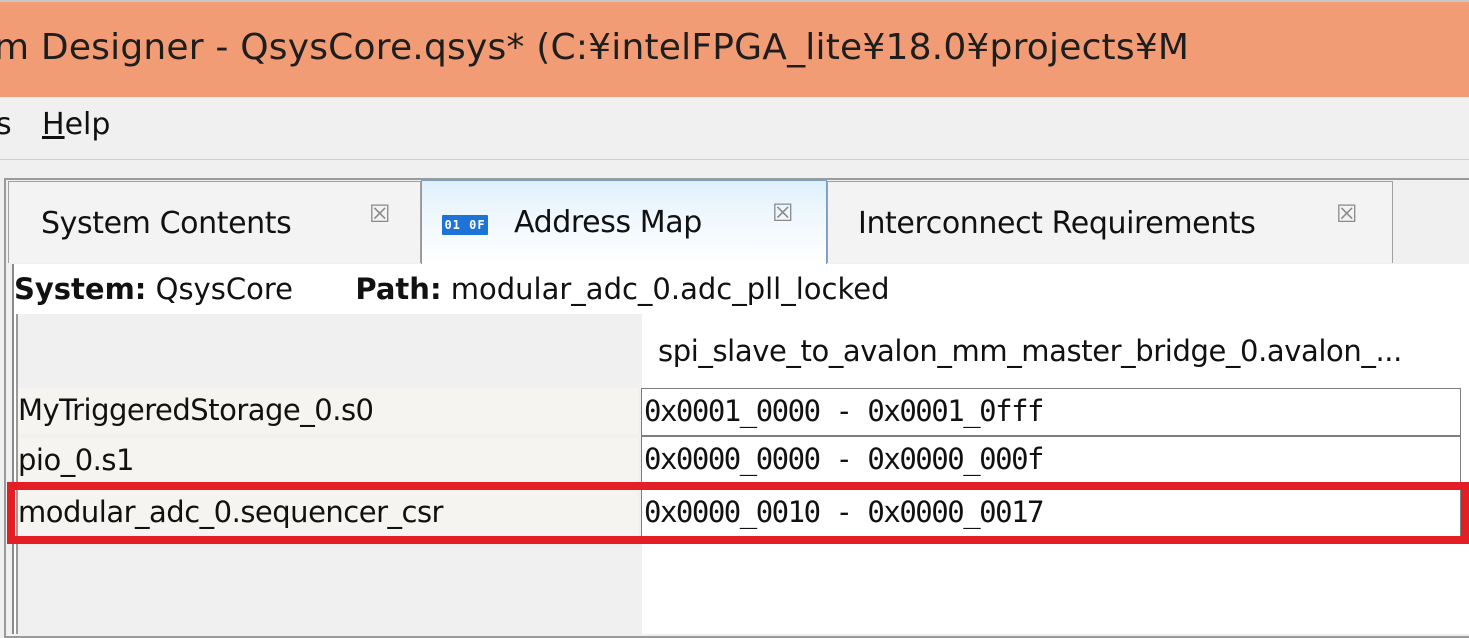 The image size is (1469, 638). What do you see at coordinates (670, 289) in the screenshot?
I see `path-value: modular_adc_0.adc_pll_locked` at bounding box center [670, 289].